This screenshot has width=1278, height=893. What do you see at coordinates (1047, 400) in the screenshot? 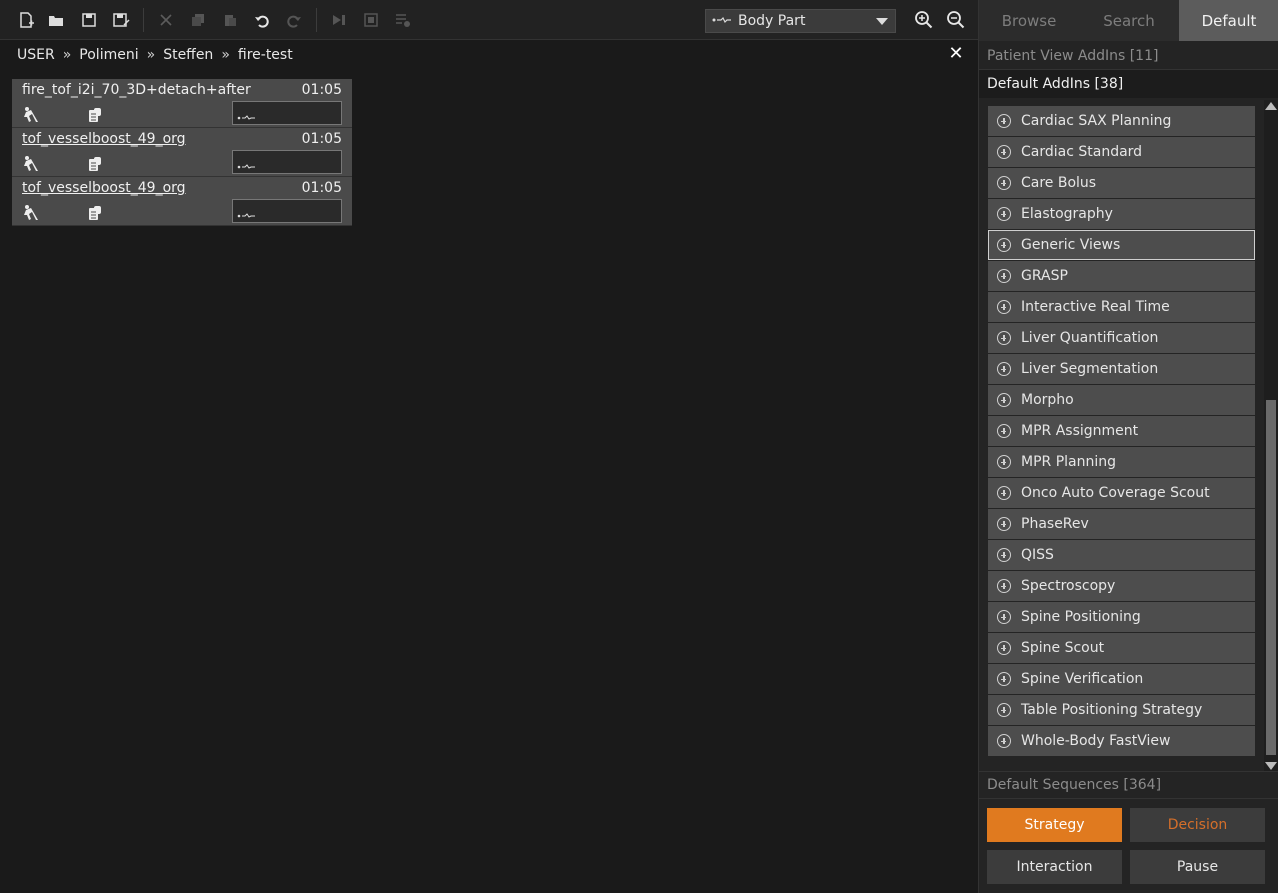
I see `addin-label: Morpho` at bounding box center [1047, 400].